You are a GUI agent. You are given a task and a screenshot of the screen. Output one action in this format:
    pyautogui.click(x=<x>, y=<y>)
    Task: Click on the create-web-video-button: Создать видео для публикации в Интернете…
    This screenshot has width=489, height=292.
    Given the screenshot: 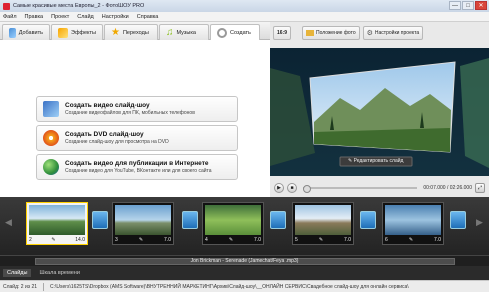 What is the action you would take?
    pyautogui.click(x=137, y=167)
    